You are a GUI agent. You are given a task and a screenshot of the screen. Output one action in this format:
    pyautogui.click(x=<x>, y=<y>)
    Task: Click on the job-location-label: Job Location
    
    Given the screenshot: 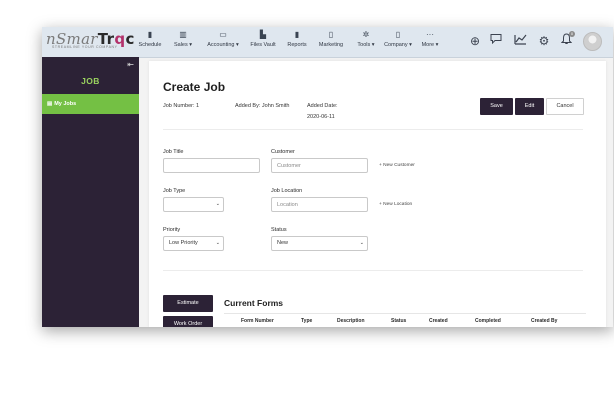 What is the action you would take?
    pyautogui.click(x=287, y=191)
    